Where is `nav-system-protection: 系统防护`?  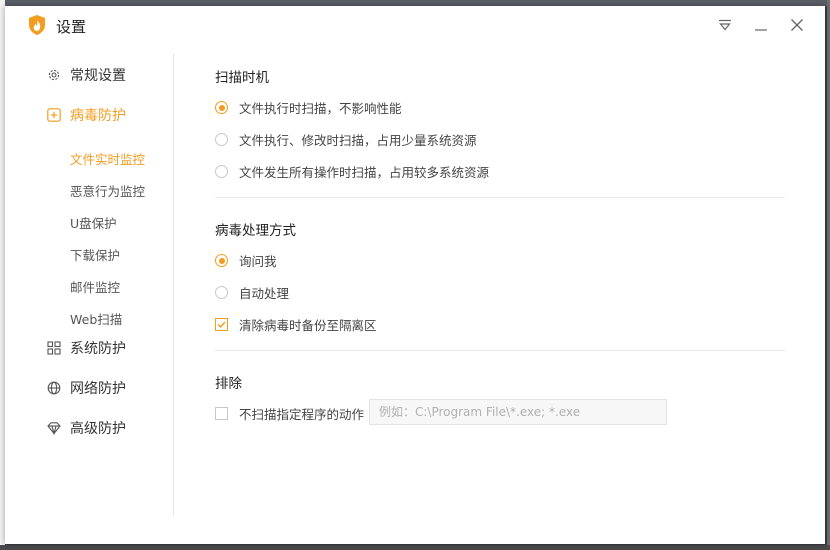
nav-system-protection: 系统防护 is located at coordinates (86, 348).